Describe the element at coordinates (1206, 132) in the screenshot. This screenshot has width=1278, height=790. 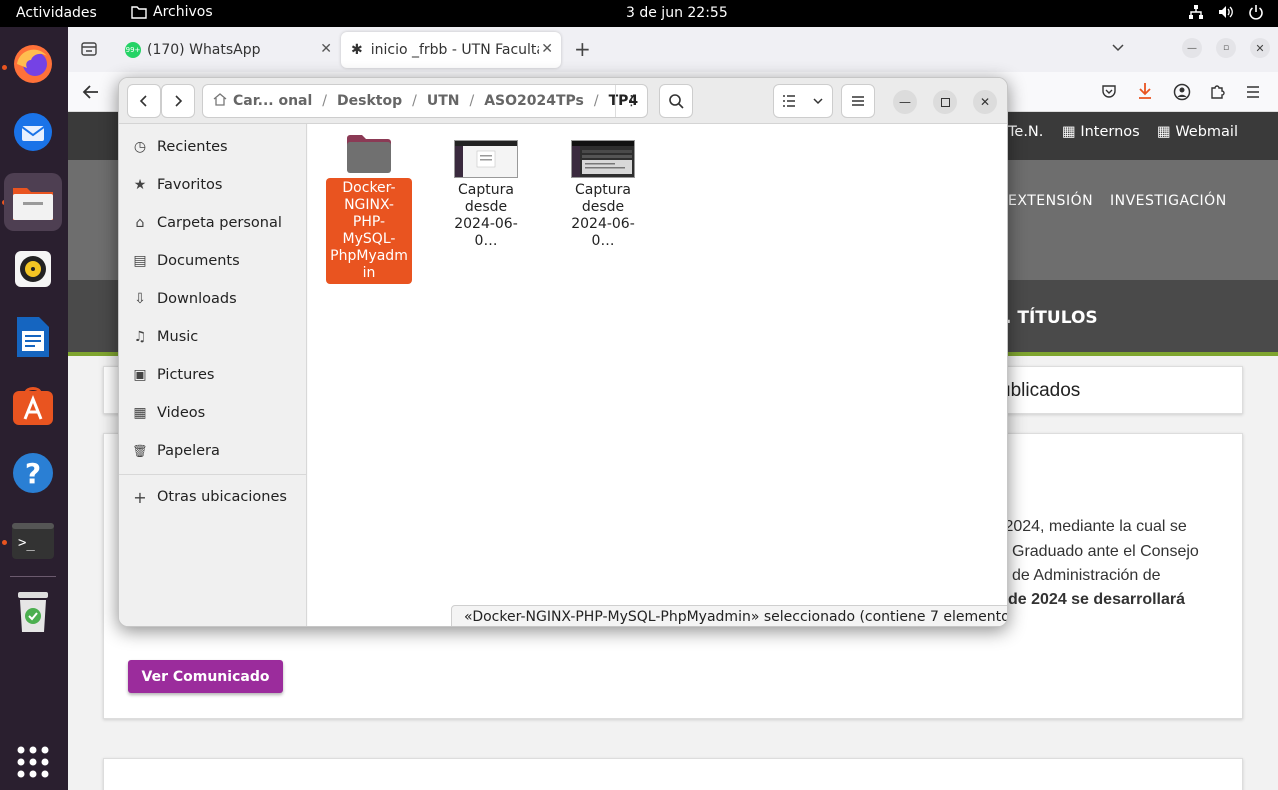
I see `nav-webmail-label: Webmail` at that location.